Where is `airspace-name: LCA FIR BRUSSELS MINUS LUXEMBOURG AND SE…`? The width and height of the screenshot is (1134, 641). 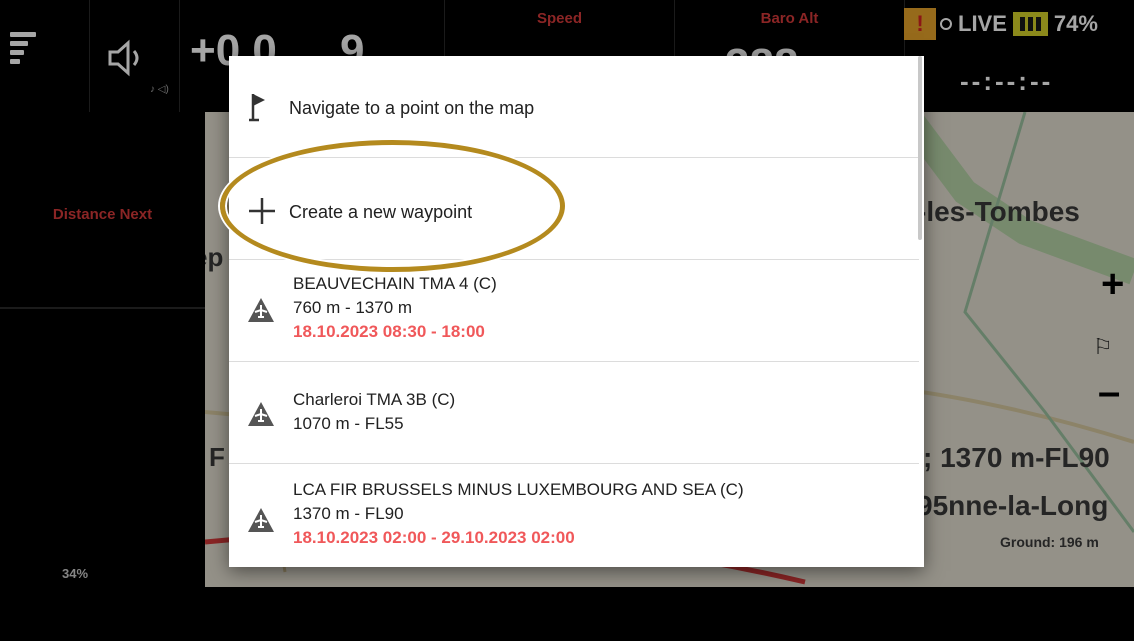
airspace-name: LCA FIR BRUSSELS MINUS LUXEMBOURG AND SE… is located at coordinates (518, 489).